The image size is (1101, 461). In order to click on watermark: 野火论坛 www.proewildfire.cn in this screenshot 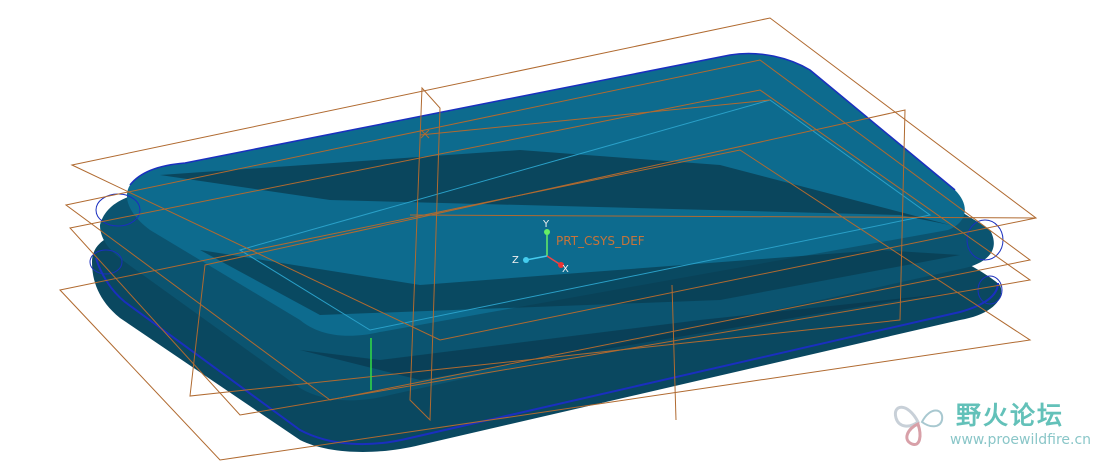, I will do `click(992, 423)`.